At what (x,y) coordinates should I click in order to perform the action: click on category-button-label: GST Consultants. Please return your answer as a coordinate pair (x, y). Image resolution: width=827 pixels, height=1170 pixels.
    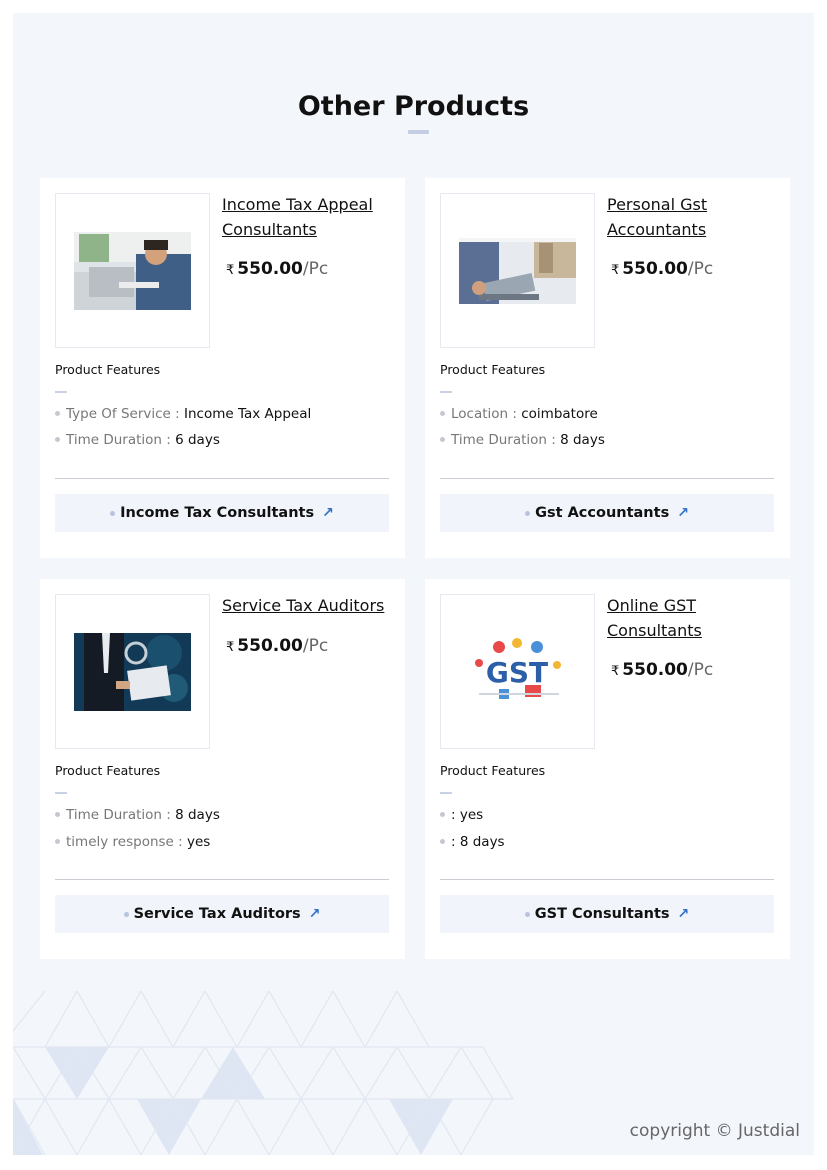
    Looking at the image, I should click on (602, 914).